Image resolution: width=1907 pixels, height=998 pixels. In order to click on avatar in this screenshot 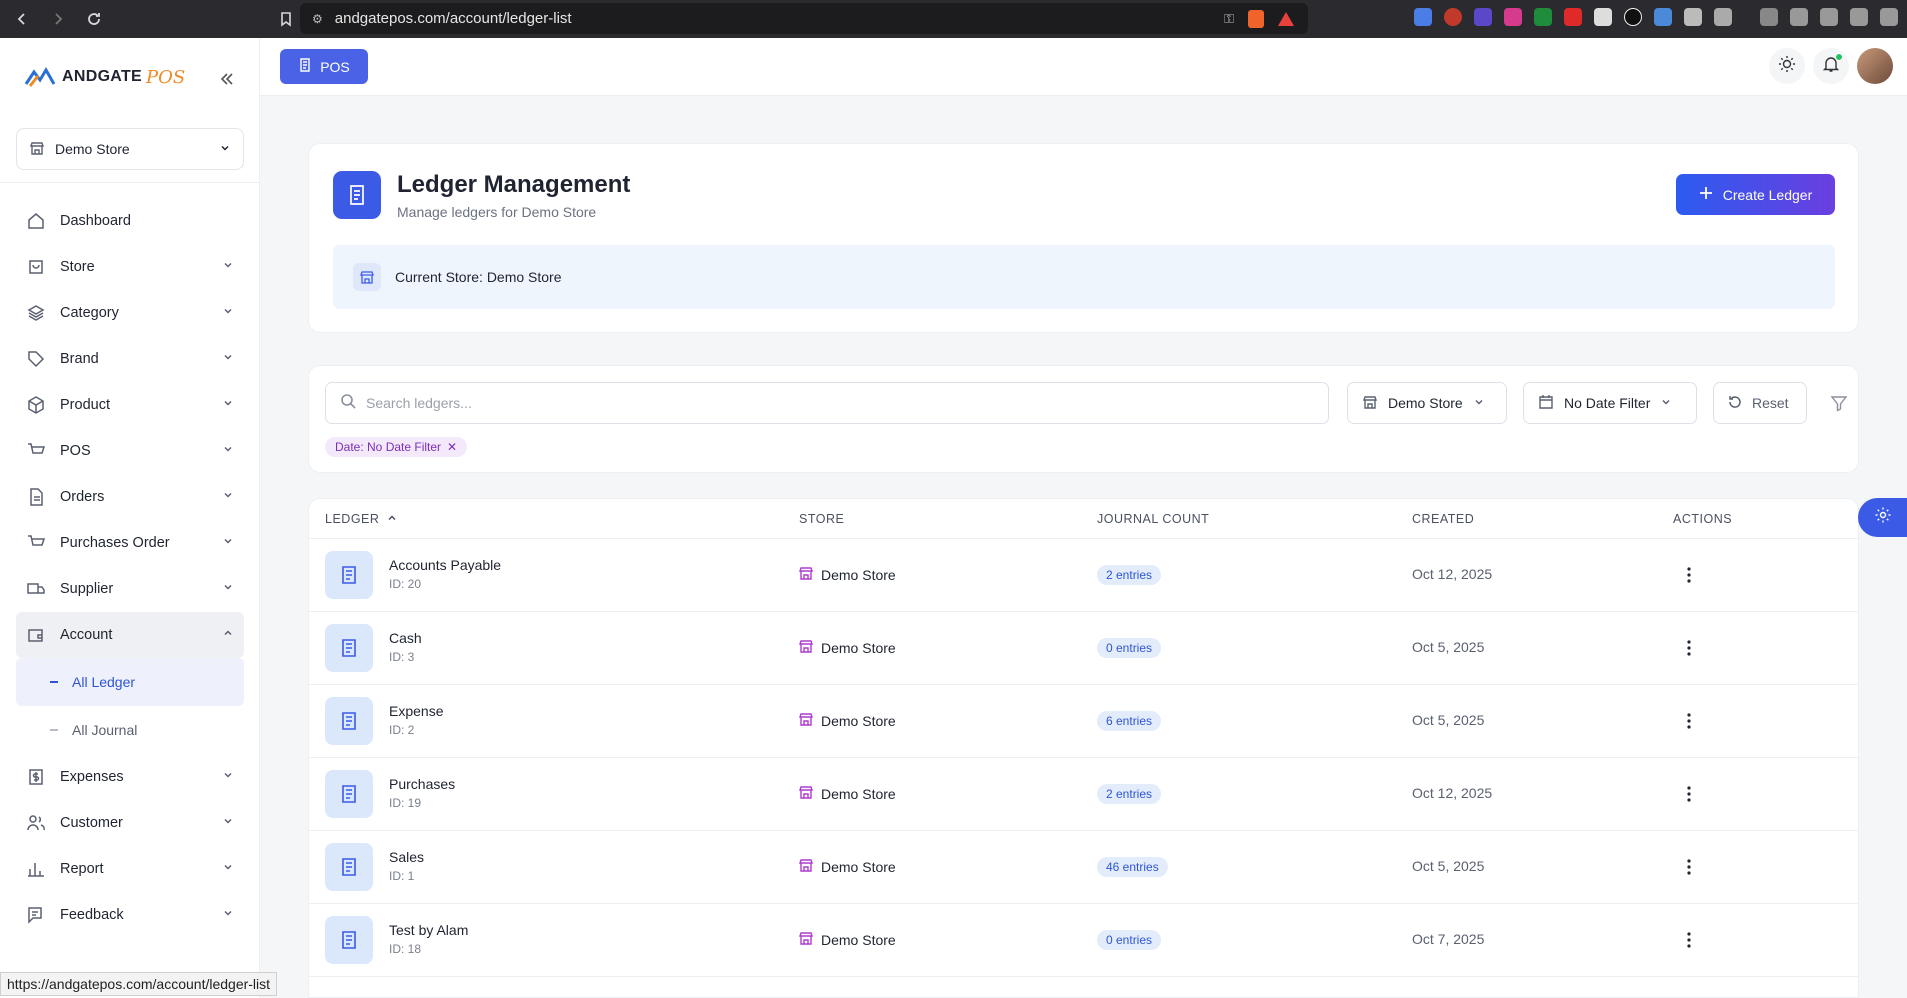, I will do `click(1875, 66)`.